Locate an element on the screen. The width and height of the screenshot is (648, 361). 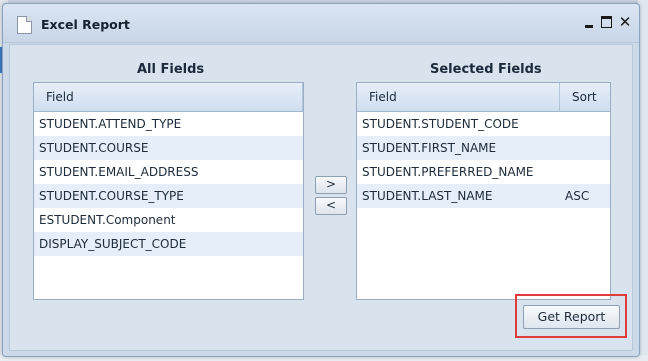
list-item: STUDENT.STUDENT_CODE is located at coordinates (483, 124).